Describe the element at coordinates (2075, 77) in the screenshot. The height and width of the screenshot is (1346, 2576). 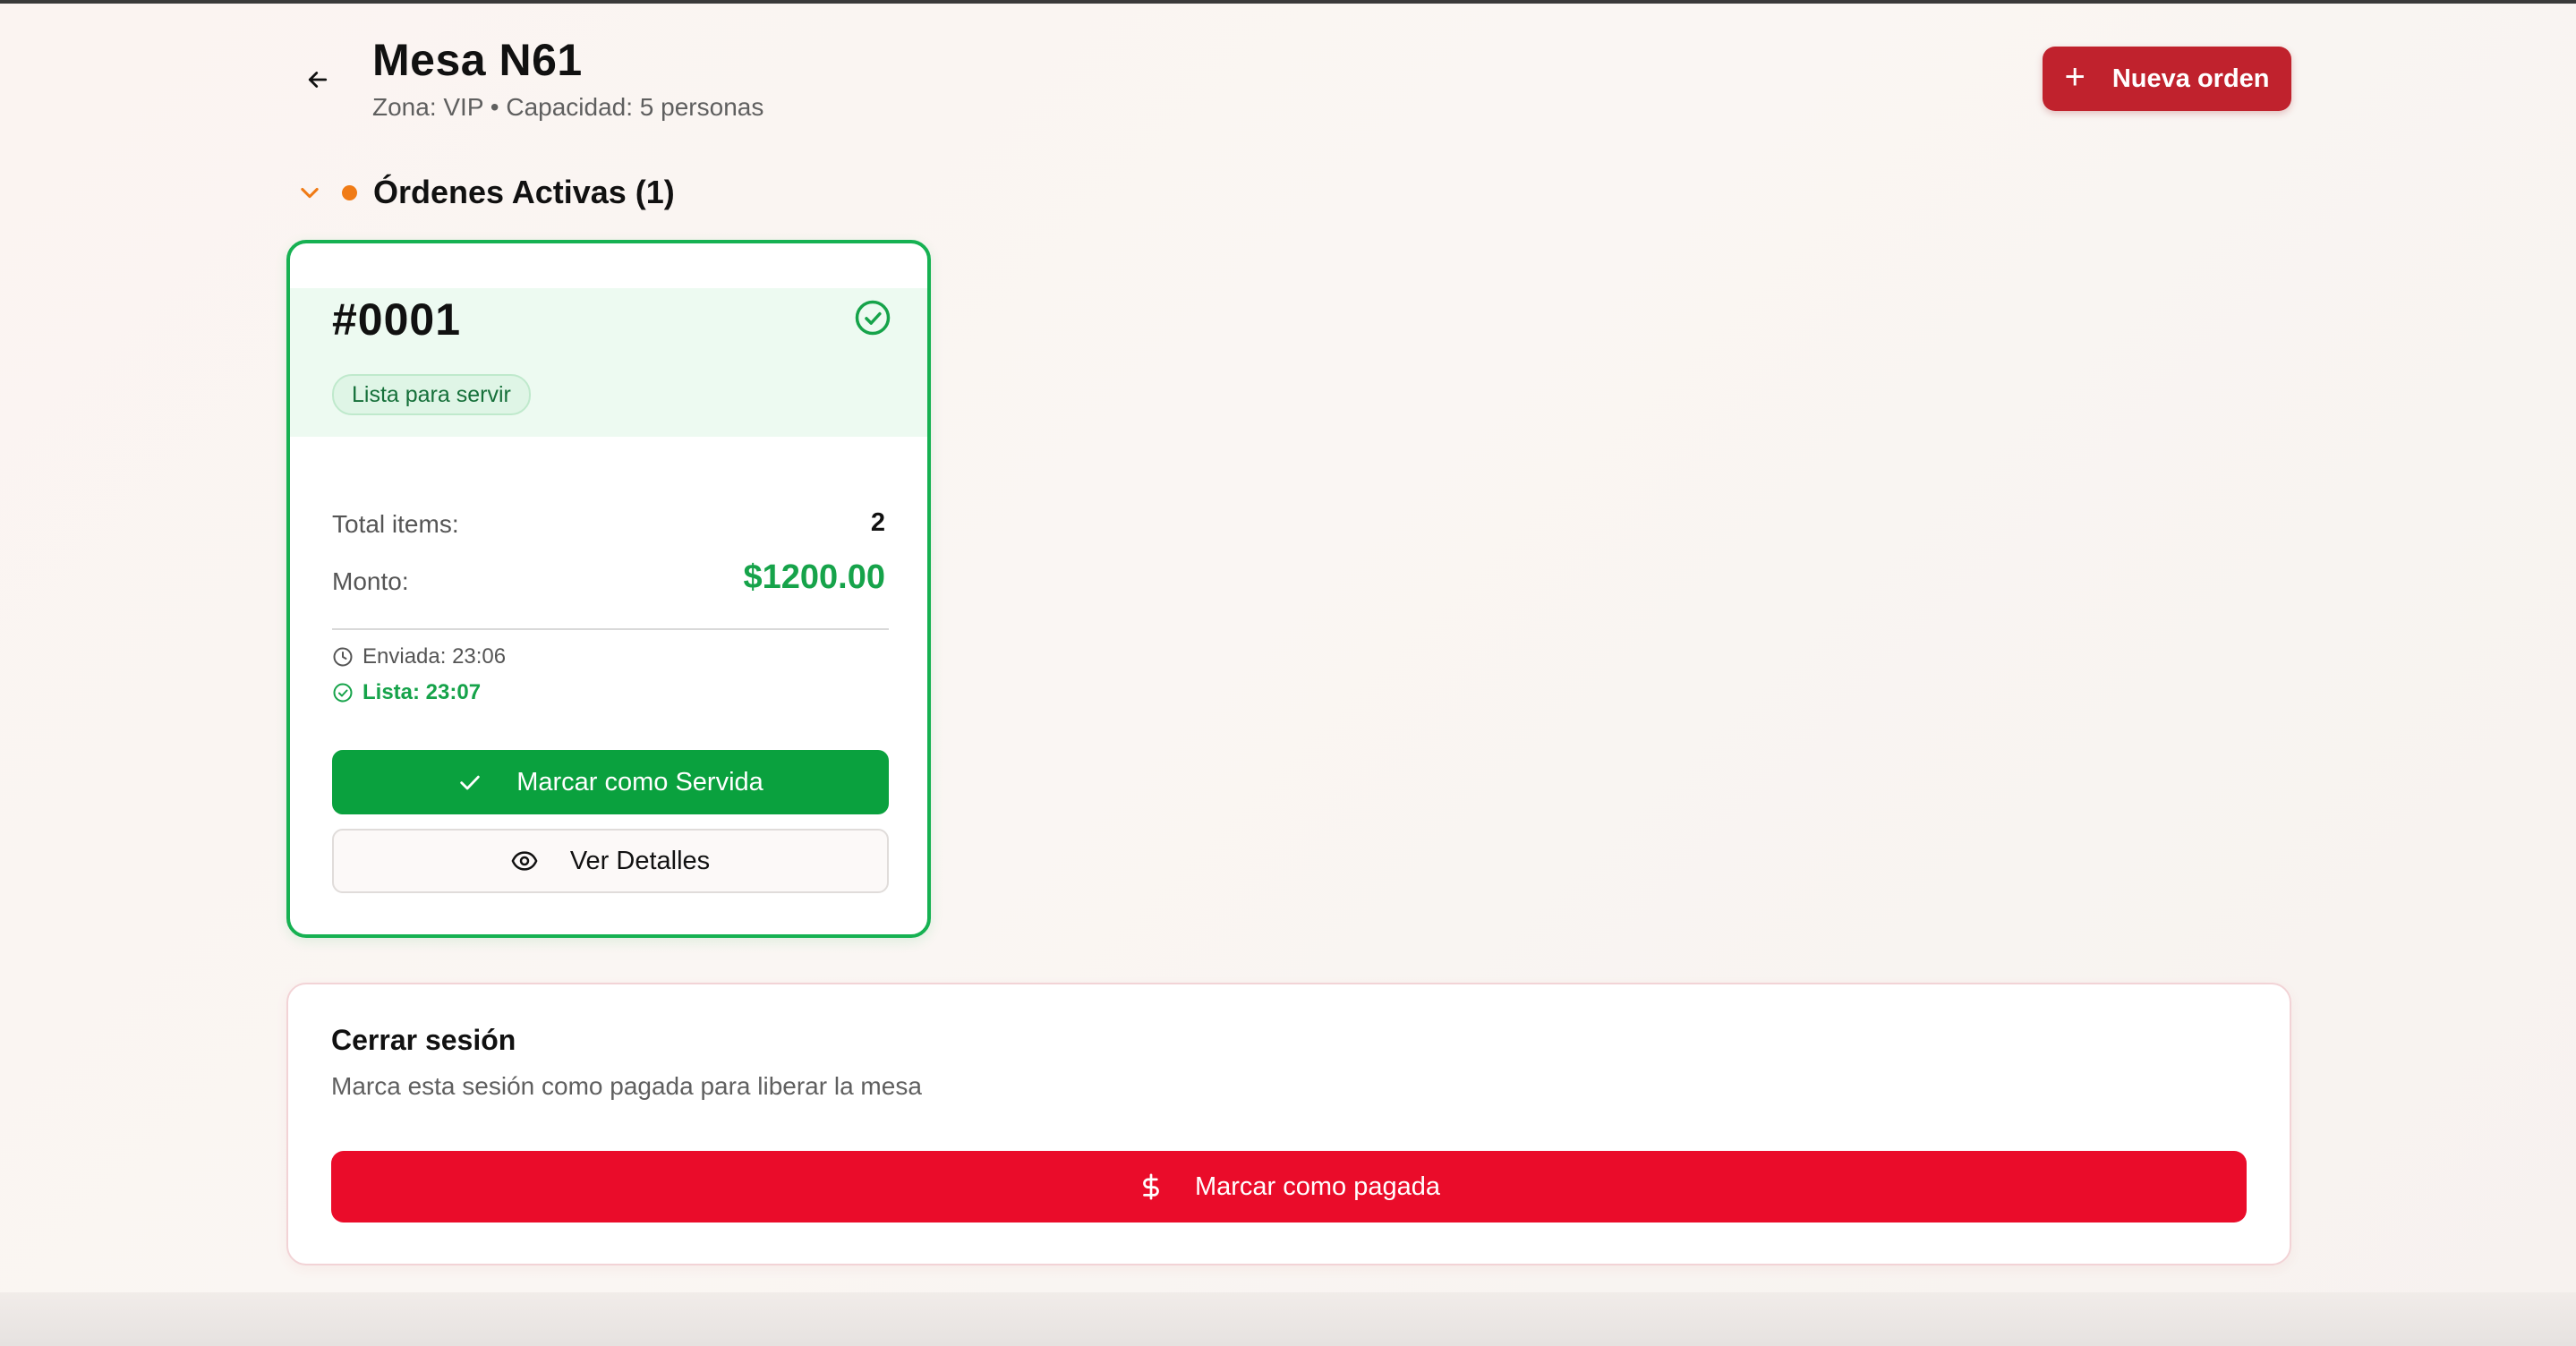
I see `plus-icon: +` at that location.